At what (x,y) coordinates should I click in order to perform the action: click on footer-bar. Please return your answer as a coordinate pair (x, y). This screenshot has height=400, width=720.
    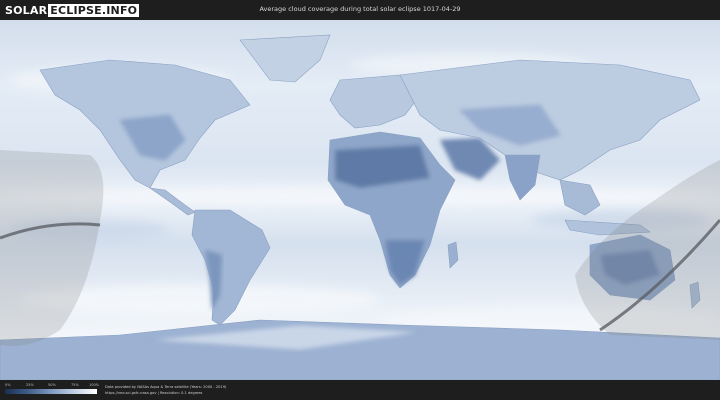
    Looking at the image, I should click on (360, 390).